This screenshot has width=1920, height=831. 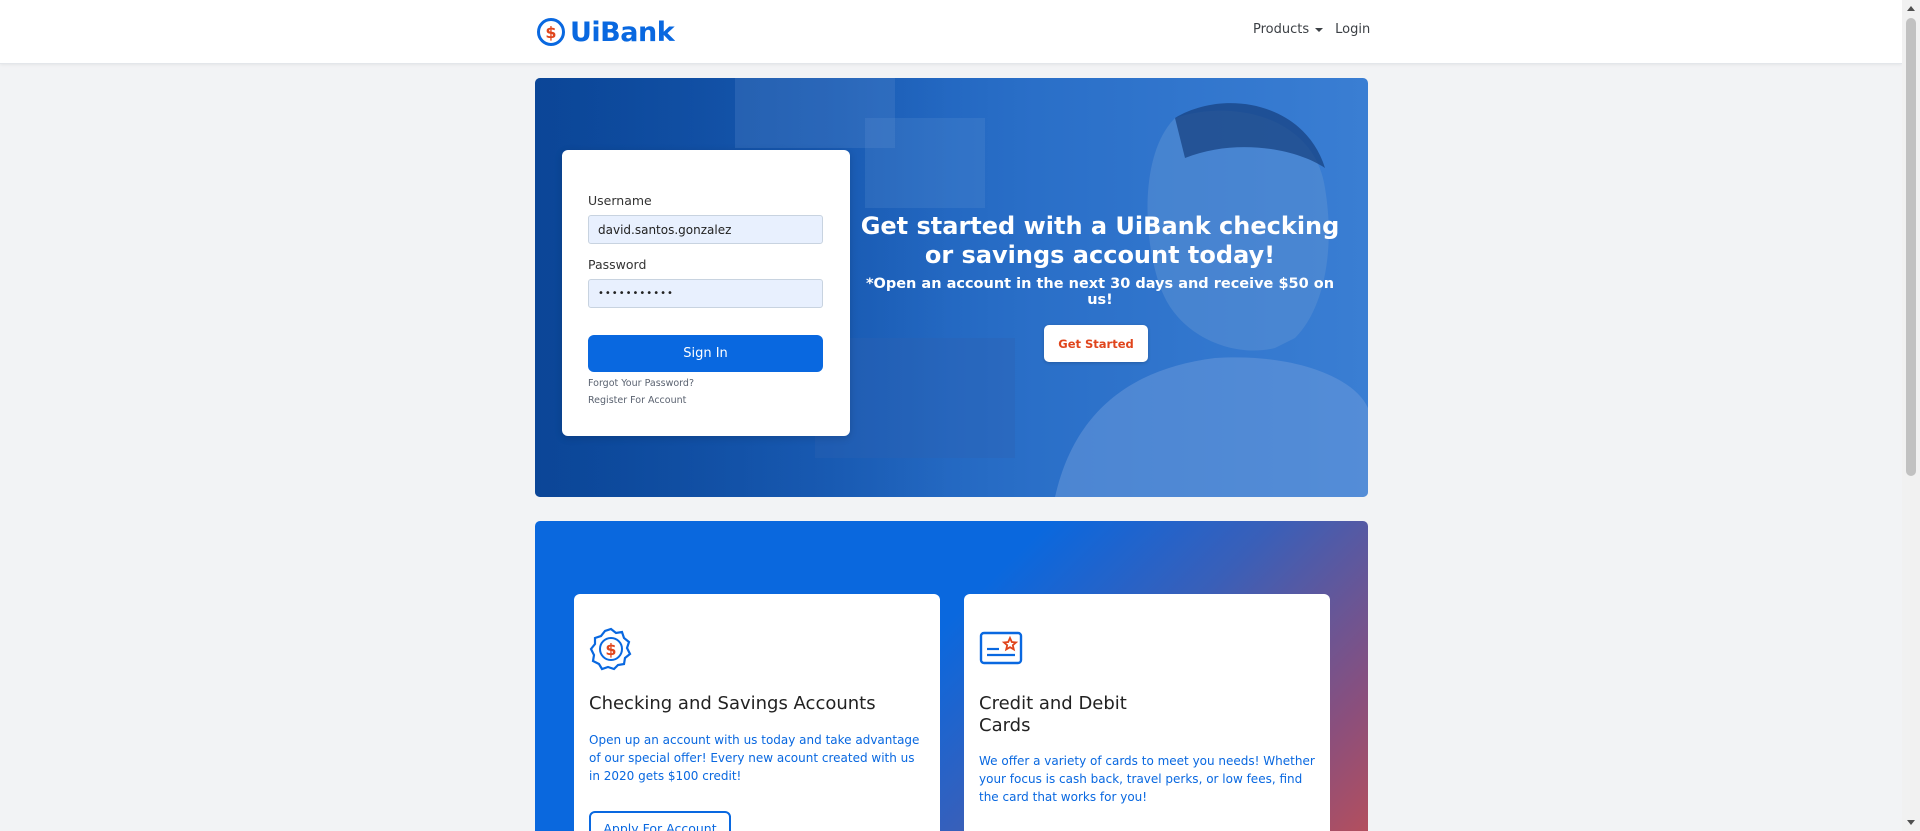 I want to click on scroll-up-icon, so click(x=1911, y=8).